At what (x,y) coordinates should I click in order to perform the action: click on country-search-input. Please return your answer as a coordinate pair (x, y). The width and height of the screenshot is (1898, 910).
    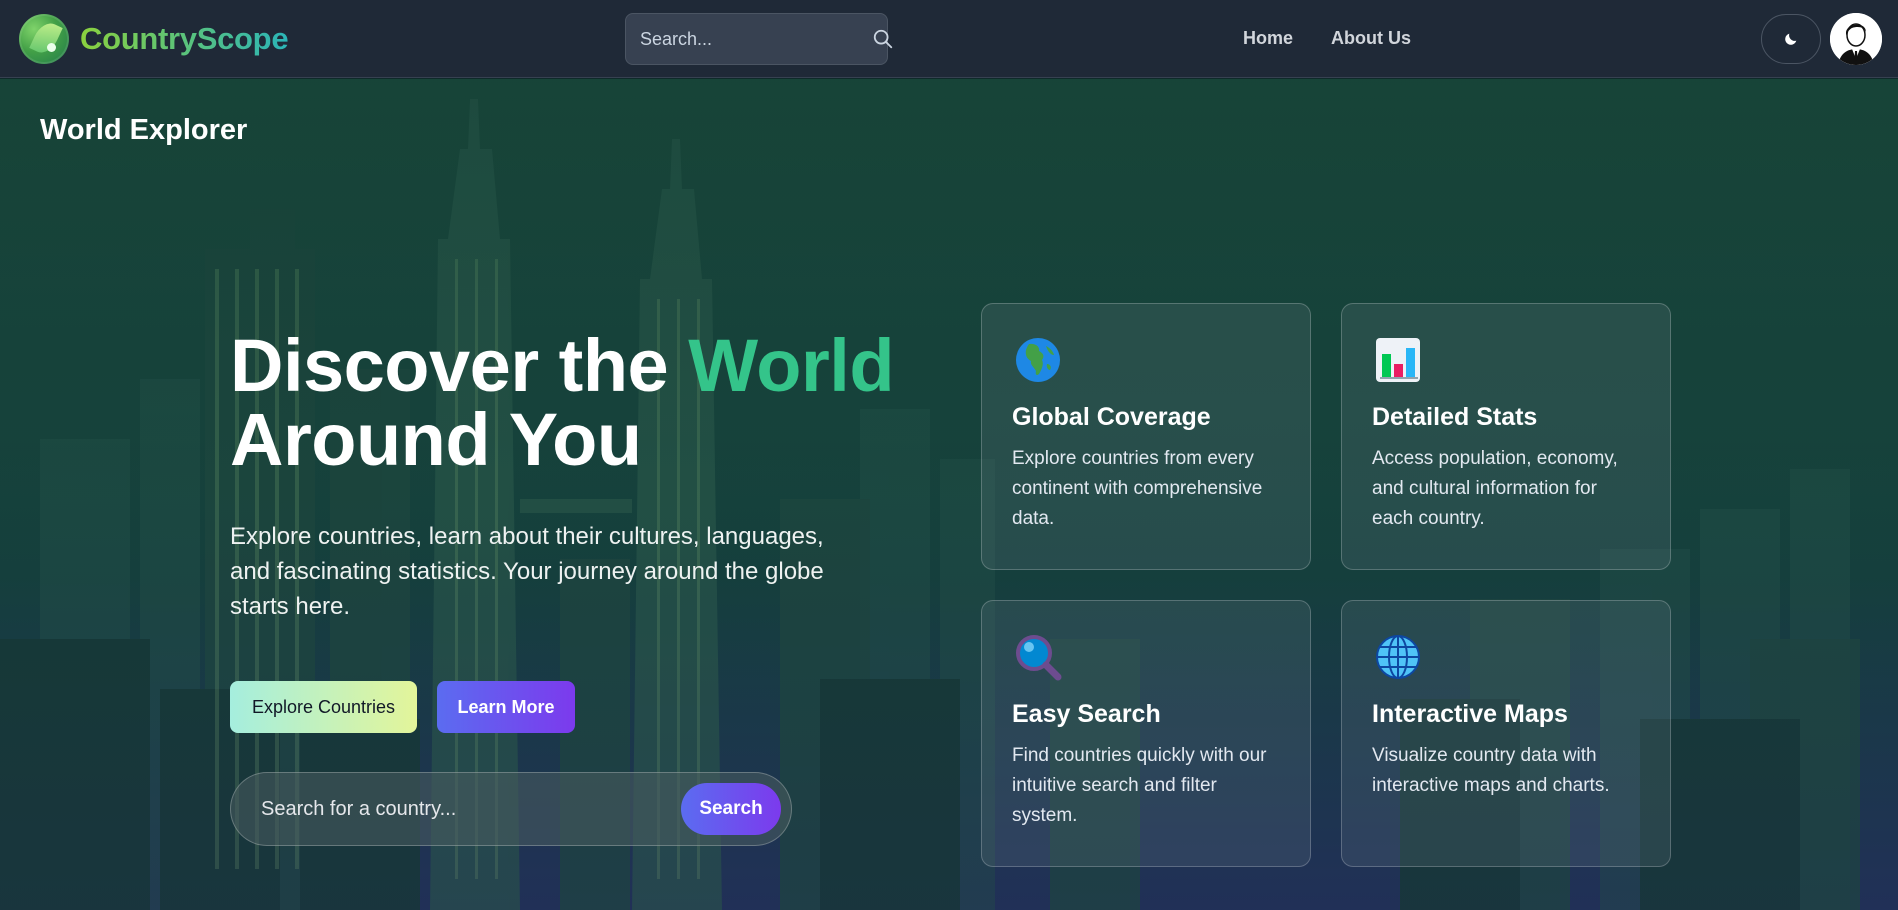
    Looking at the image, I should click on (456, 809).